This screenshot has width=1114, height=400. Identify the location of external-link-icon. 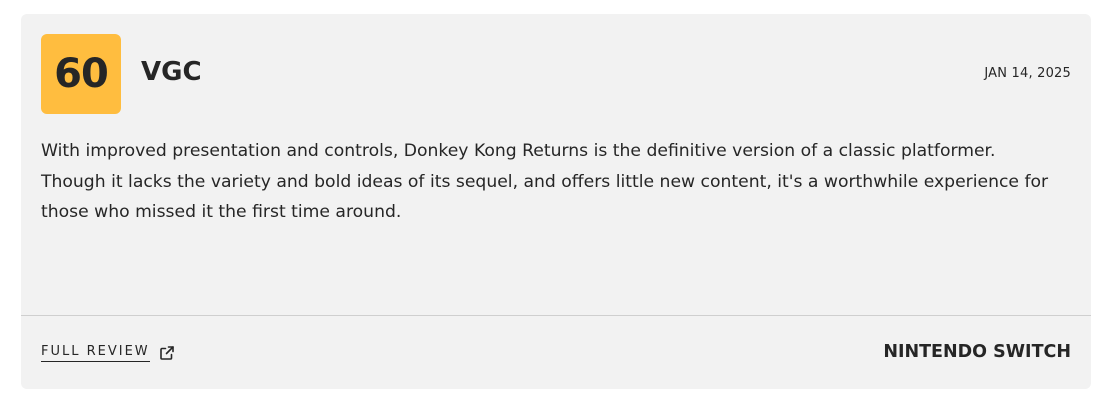
(167, 353).